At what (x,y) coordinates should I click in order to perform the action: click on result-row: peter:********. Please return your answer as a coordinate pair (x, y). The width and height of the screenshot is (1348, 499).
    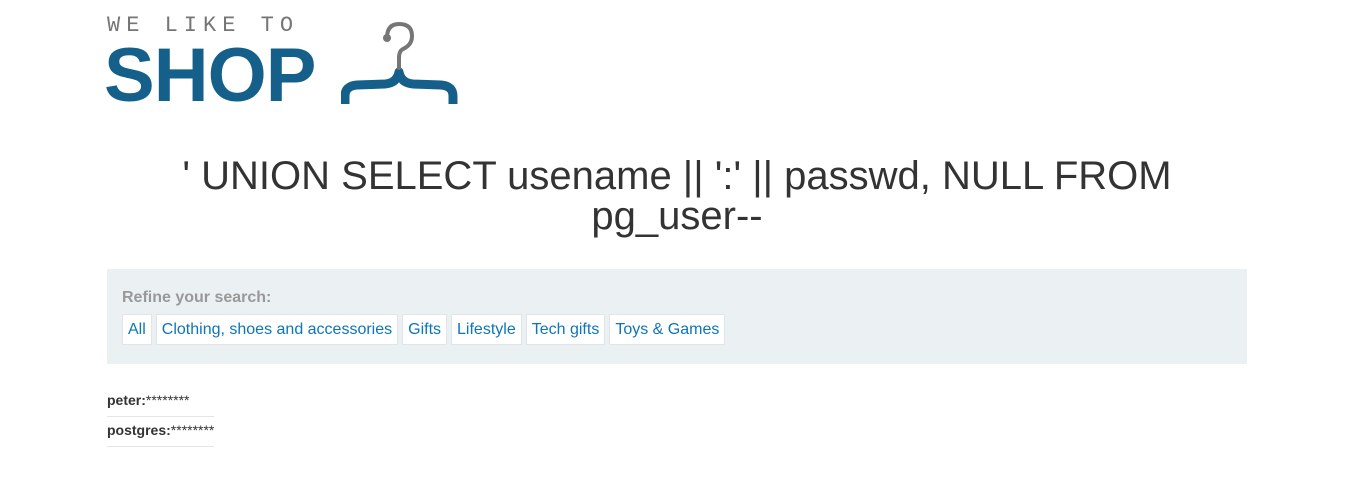
    Looking at the image, I should click on (161, 402).